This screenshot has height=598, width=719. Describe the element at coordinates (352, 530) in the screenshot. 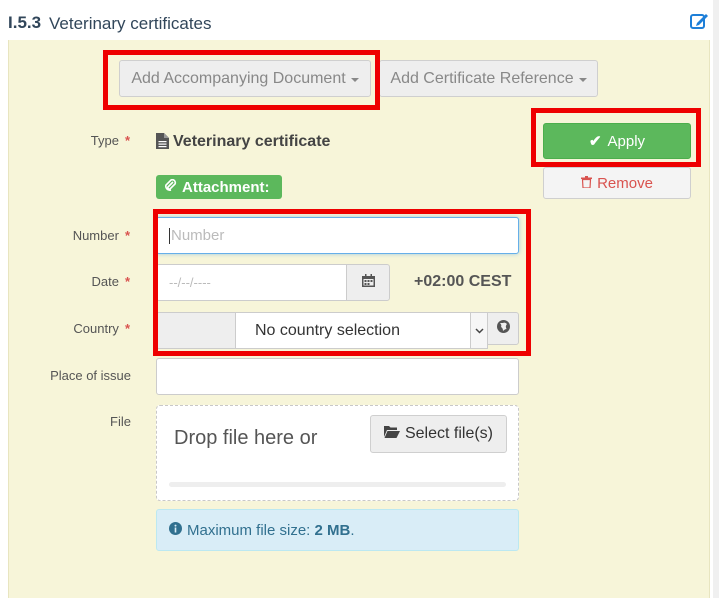

I see `info-suffix: .` at that location.